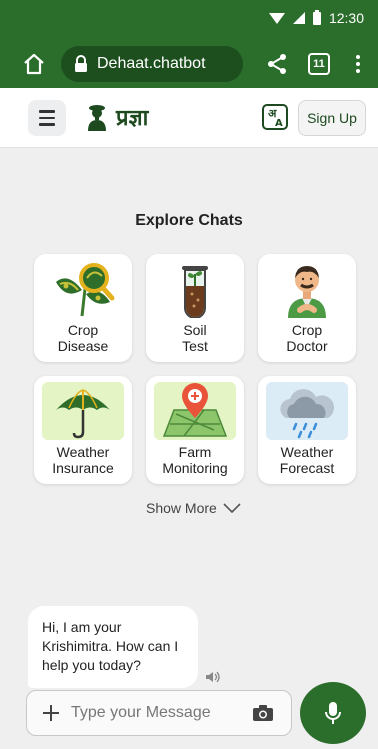 The image size is (378, 749). Describe the element at coordinates (189, 220) in the screenshot. I see `explore-title: Explore Chats` at that location.